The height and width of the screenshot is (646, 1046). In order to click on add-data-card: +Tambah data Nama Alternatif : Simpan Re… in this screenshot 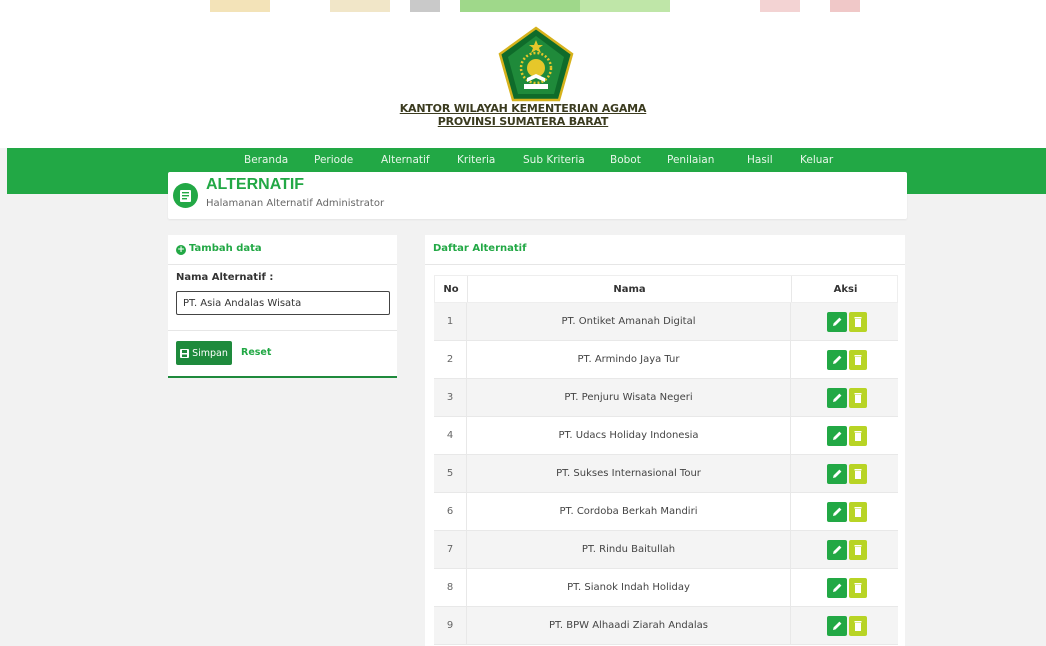, I will do `click(282, 306)`.